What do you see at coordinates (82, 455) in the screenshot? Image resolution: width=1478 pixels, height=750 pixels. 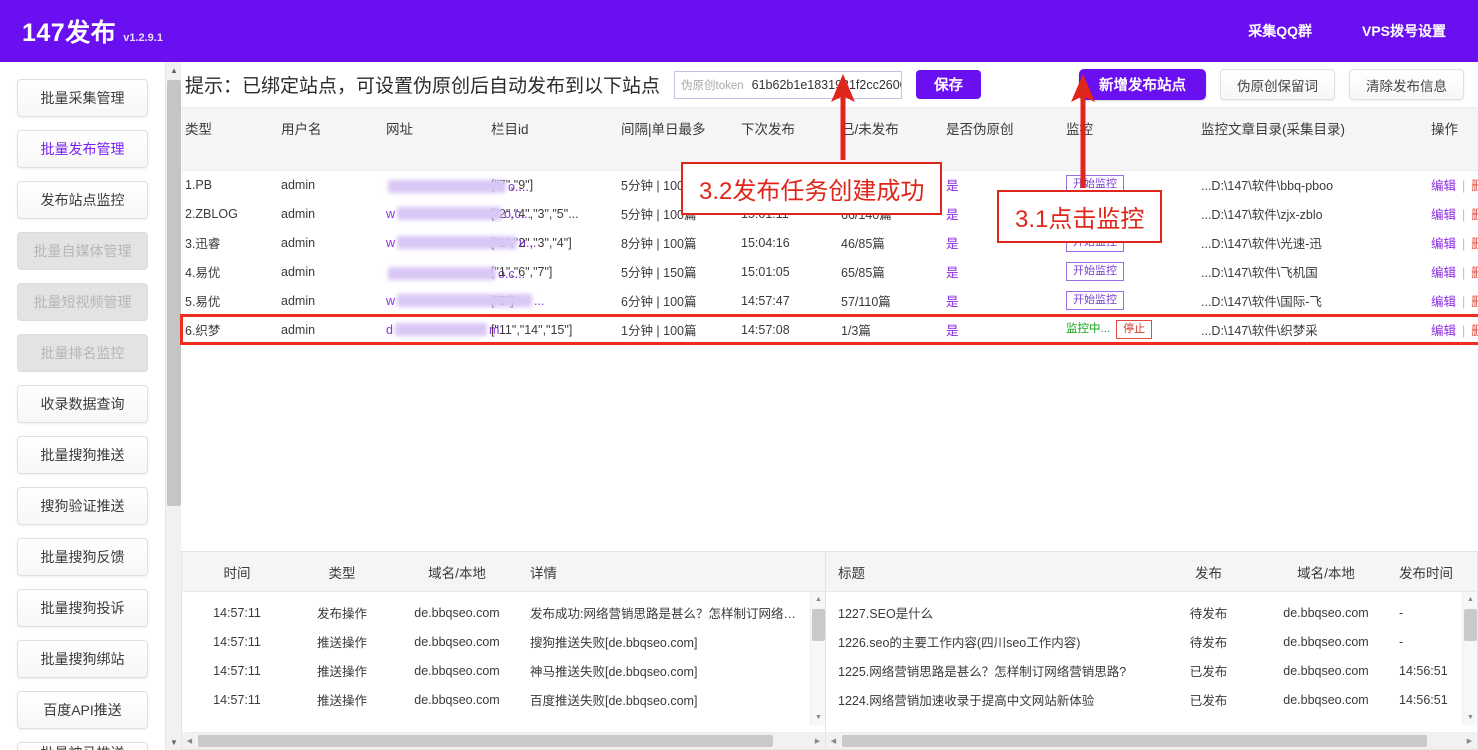 I see `sidebar-item-7: 批量搜狗推送` at bounding box center [82, 455].